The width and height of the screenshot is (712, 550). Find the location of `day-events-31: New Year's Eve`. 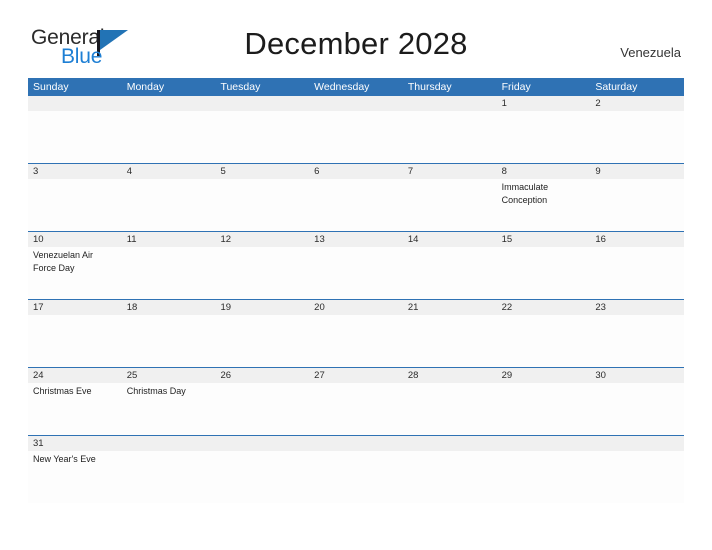

day-events-31: New Year's Eve is located at coordinates (75, 477).